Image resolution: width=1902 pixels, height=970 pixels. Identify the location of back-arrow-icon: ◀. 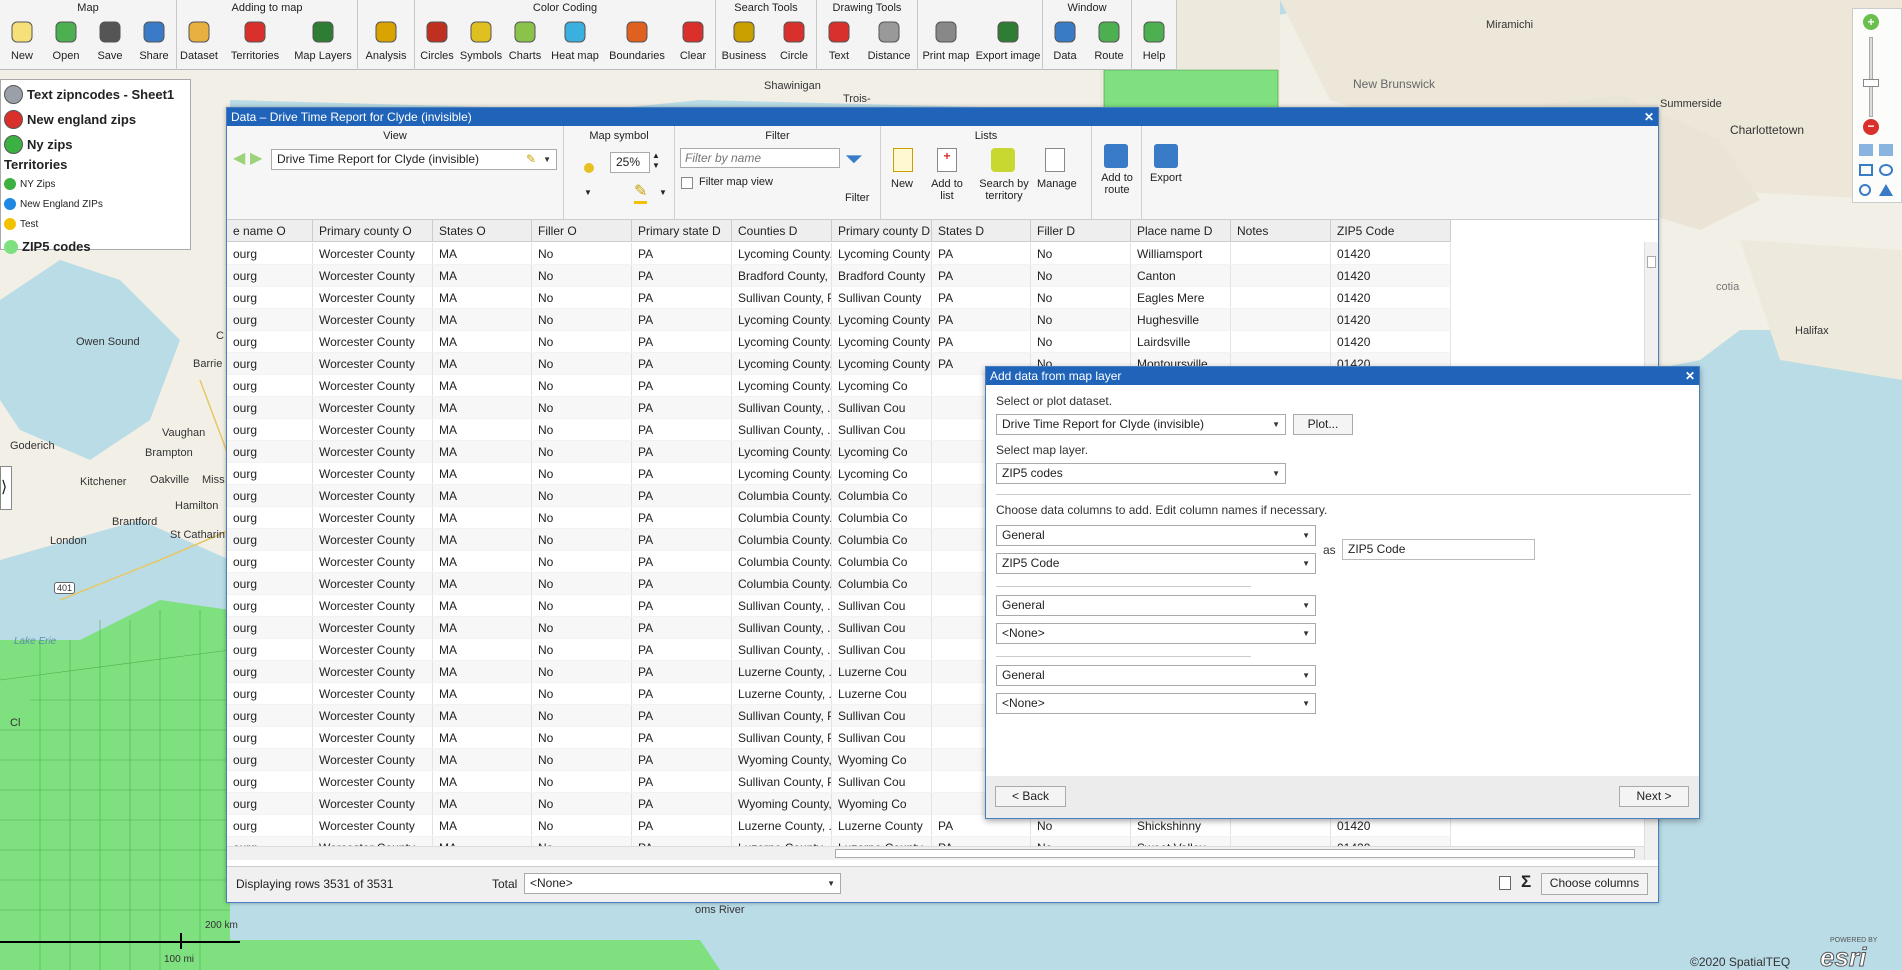
(239, 158).